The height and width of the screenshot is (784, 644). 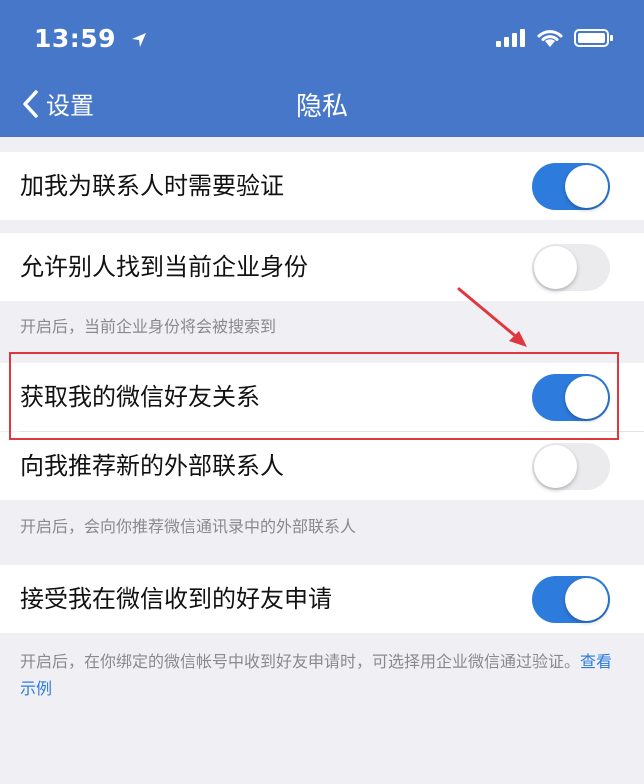 I want to click on highlight-box, so click(x=314, y=396).